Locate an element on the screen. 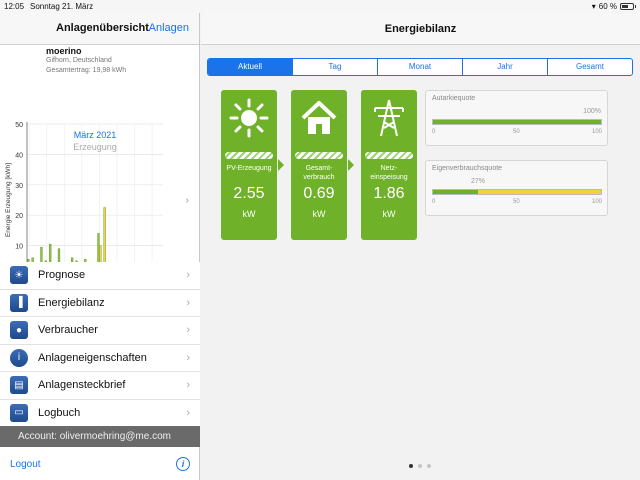  autarkie-fill is located at coordinates (517, 122).